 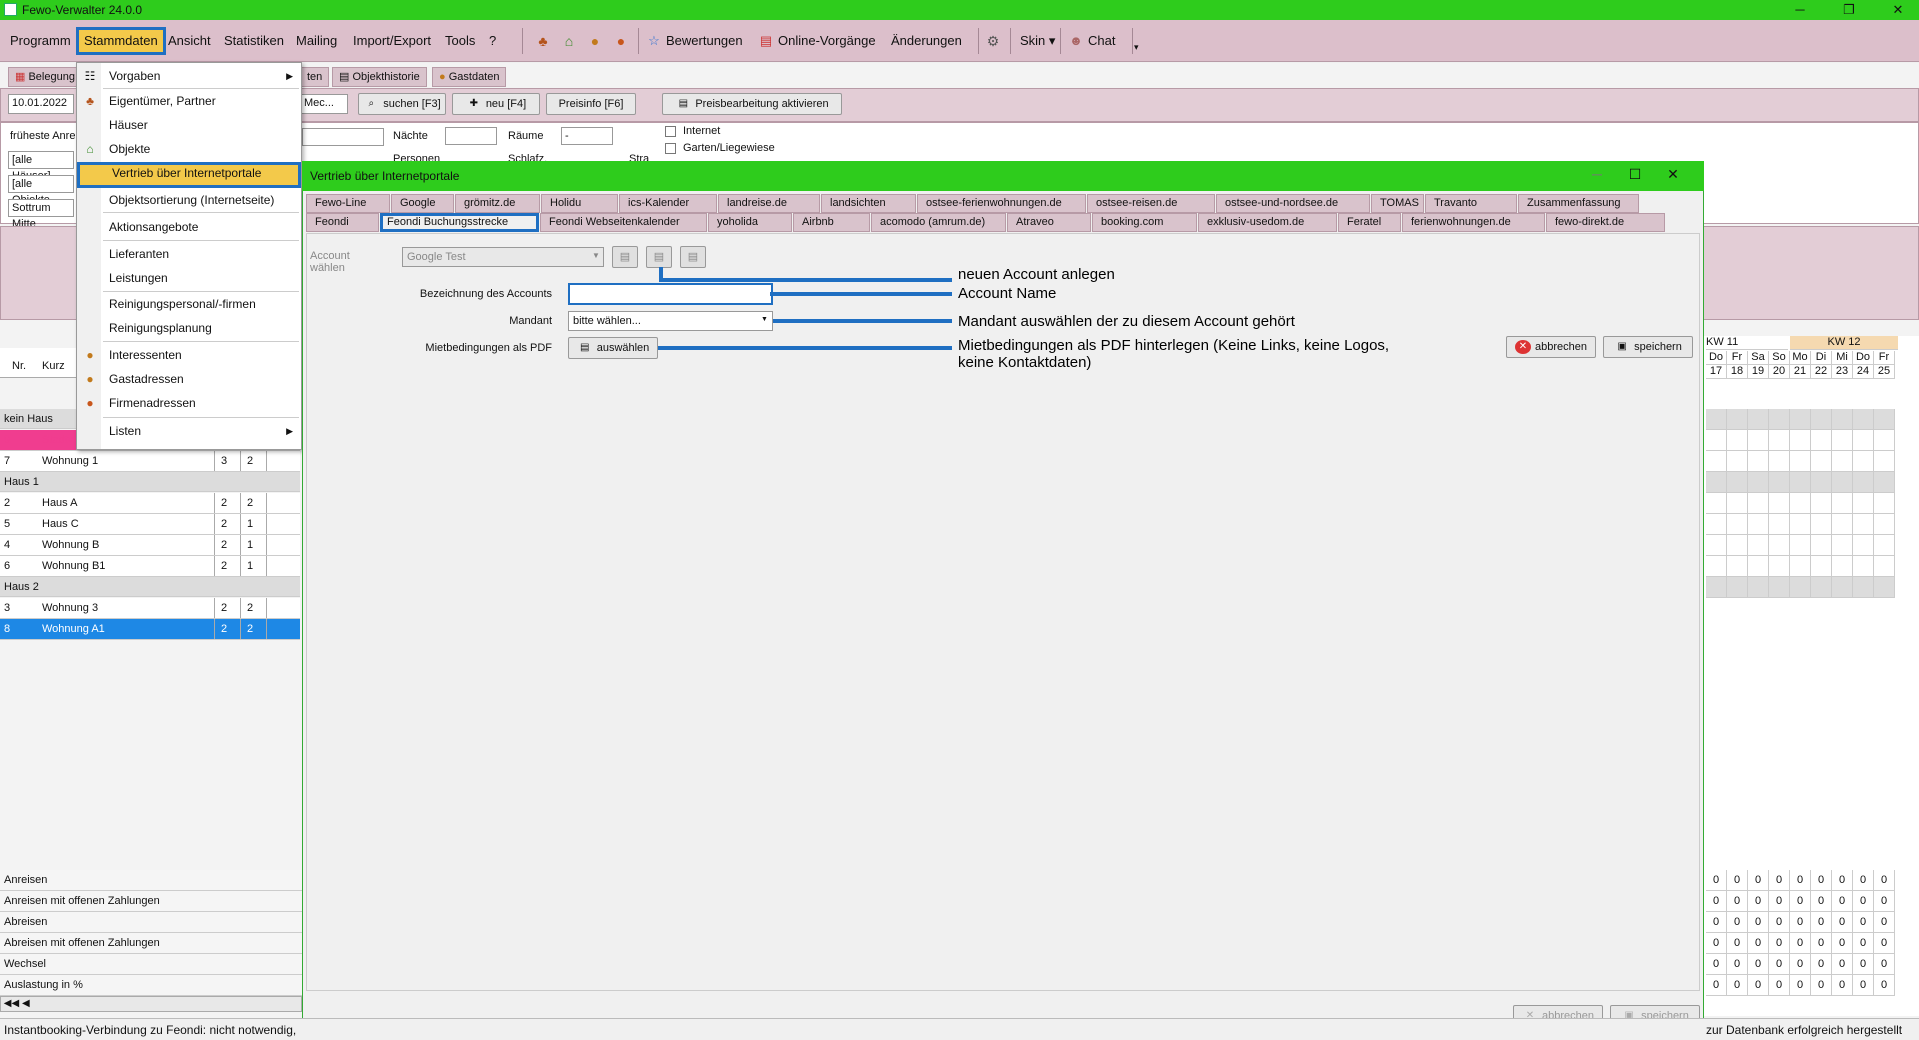 What do you see at coordinates (402, 104) in the screenshot?
I see `suchen-button: ⌕ suchen [F3]` at bounding box center [402, 104].